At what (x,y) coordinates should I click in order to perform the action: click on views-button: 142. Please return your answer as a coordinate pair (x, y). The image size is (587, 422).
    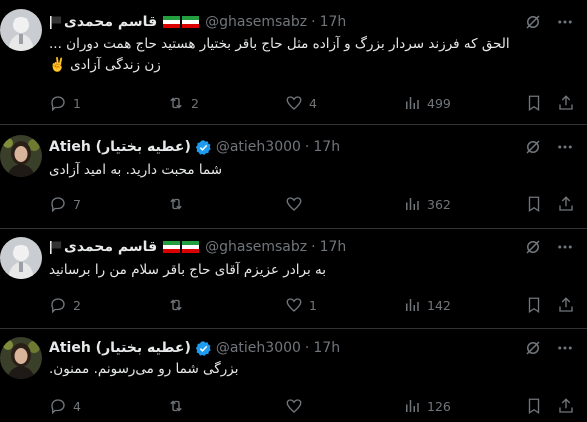
    Looking at the image, I should click on (427, 305).